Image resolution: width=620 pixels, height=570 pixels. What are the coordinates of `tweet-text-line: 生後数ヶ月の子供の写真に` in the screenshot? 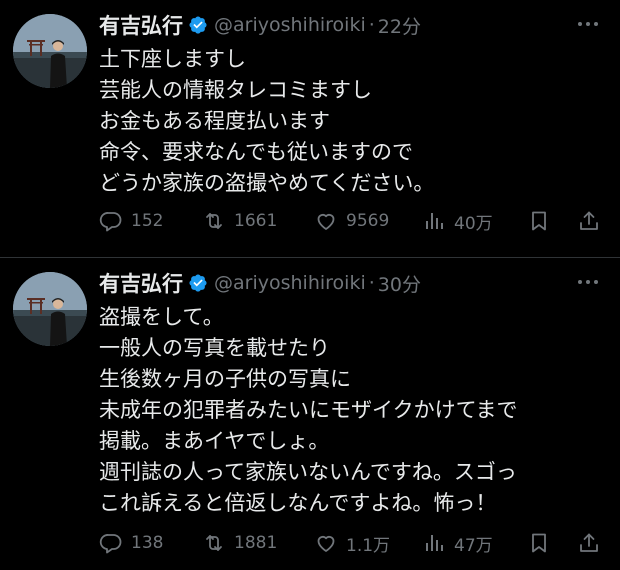 It's located at (225, 379).